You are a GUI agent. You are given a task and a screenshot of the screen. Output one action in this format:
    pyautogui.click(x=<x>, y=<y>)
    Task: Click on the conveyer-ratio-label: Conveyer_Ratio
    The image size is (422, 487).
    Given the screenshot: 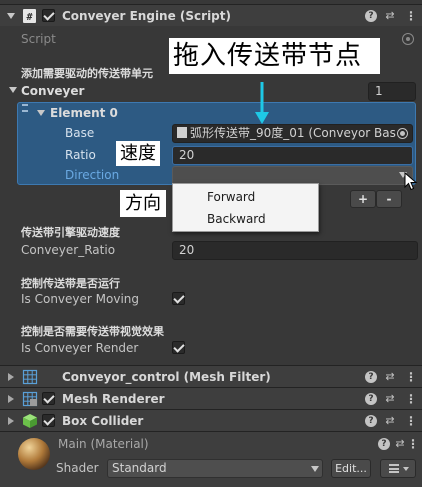 What is the action you would take?
    pyautogui.click(x=68, y=250)
    